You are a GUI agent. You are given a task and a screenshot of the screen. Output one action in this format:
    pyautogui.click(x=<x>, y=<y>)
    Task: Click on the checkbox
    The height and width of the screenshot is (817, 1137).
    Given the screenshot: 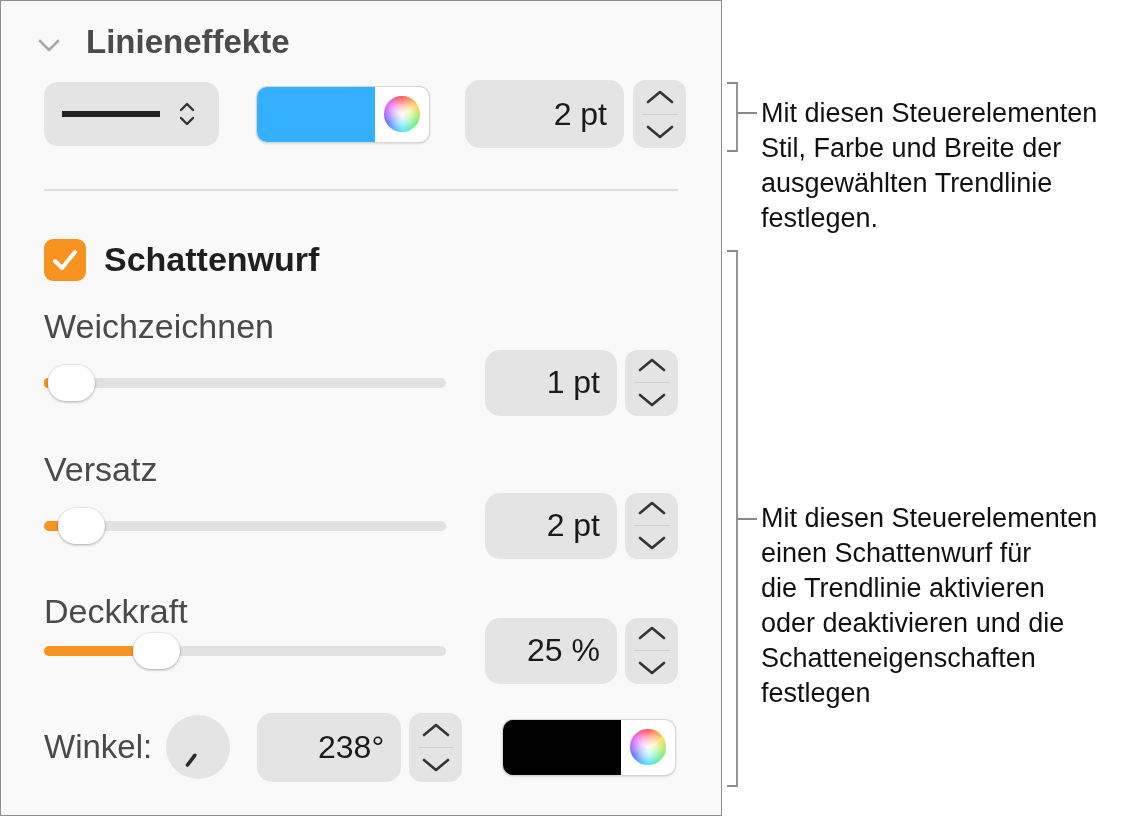 What is the action you would take?
    pyautogui.click(x=65, y=259)
    